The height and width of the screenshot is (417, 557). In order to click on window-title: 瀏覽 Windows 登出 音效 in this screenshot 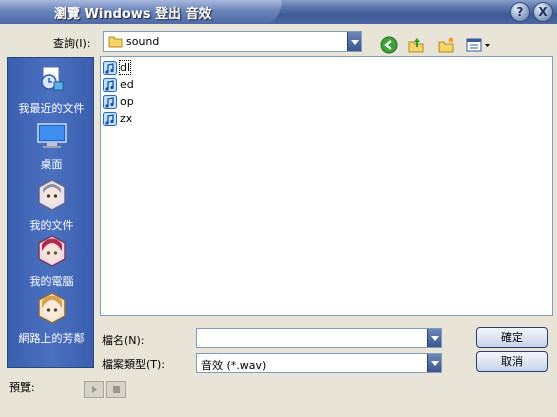, I will do `click(133, 14)`.